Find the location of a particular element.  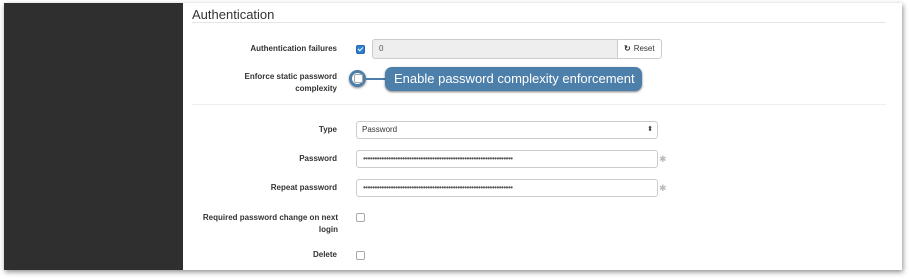

required-change-label-line2: login is located at coordinates (328, 229).